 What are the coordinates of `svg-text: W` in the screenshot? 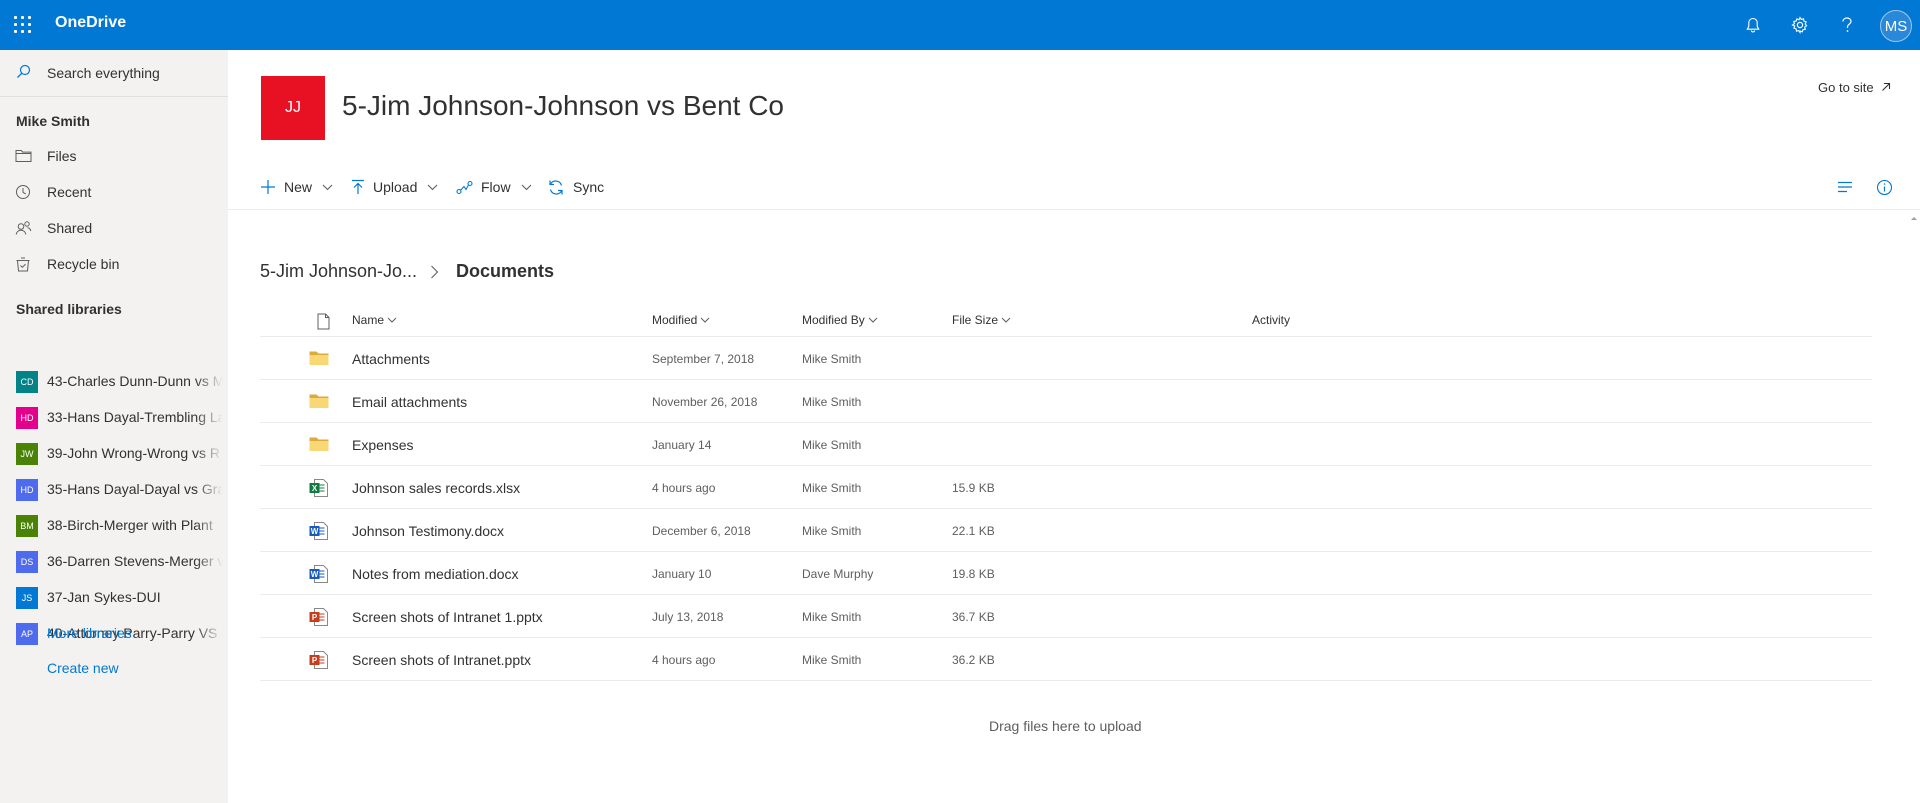 It's located at (315, 531).